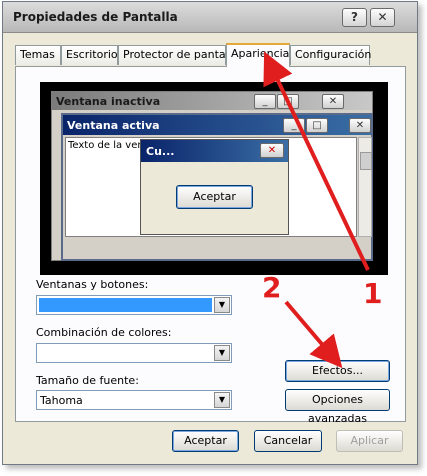 This screenshot has width=427, height=476. I want to click on font-size-value: Tahoma, so click(61, 400).